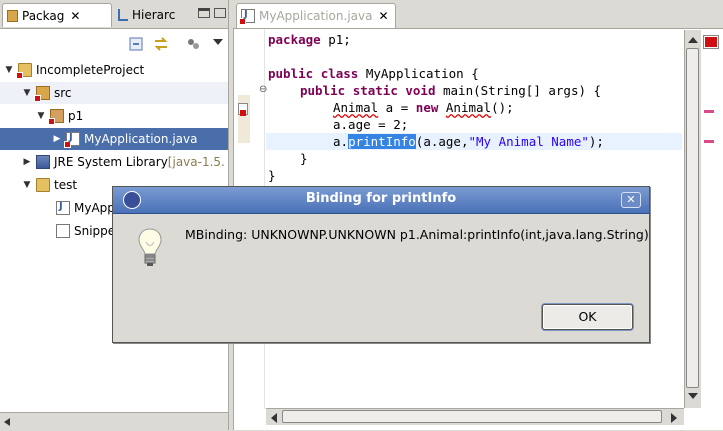 This screenshot has width=723, height=431. I want to click on tree-item-label: Snippe, so click(95, 231).